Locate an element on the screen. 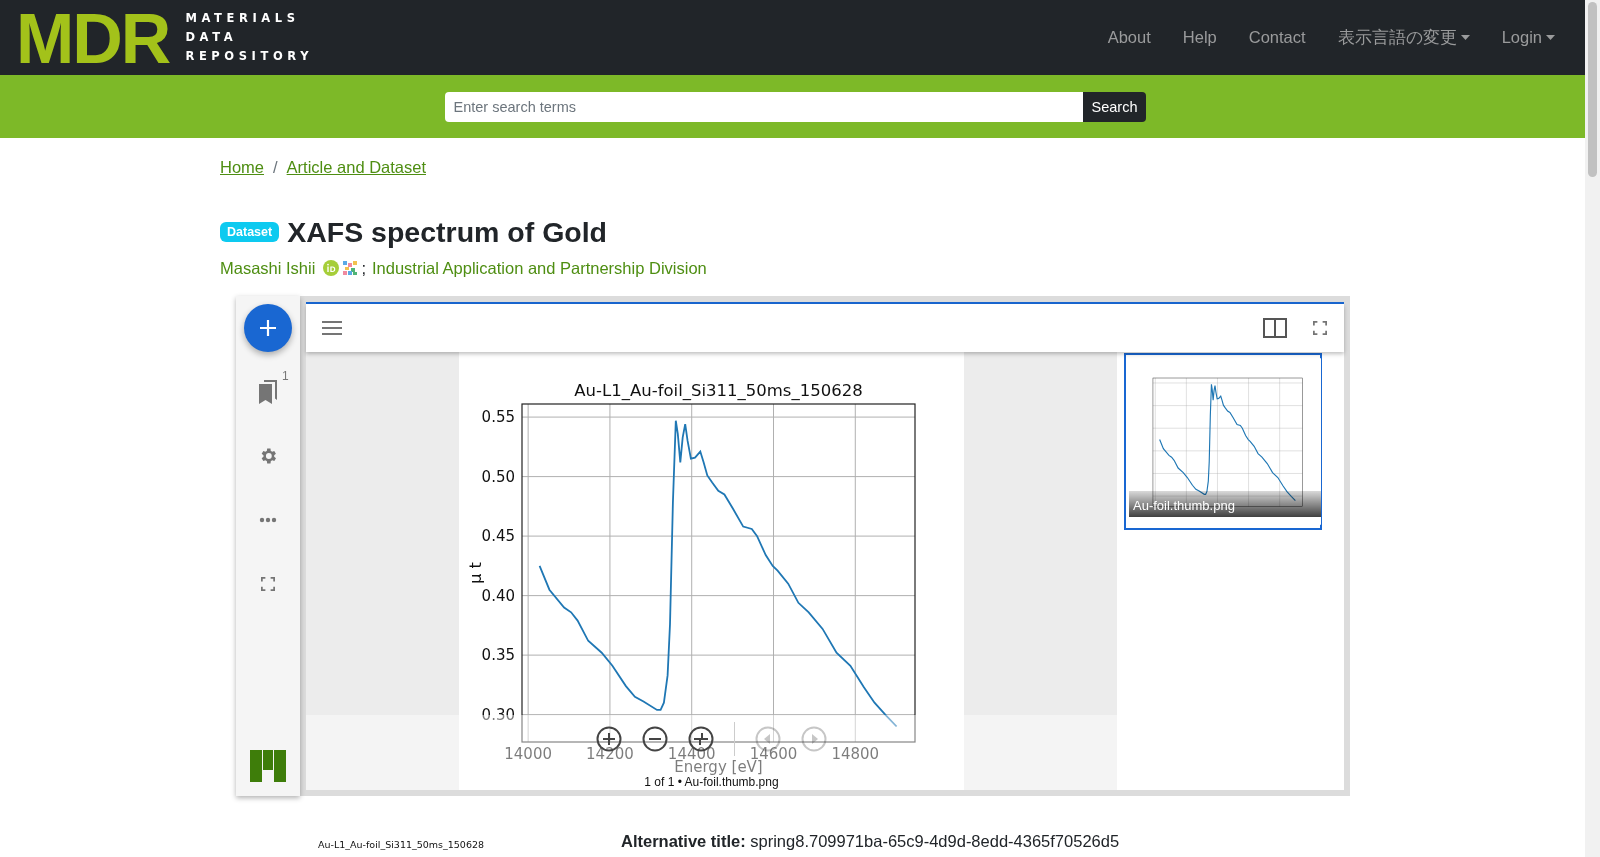 This screenshot has width=1600, height=857. search-button: Search is located at coordinates (1114, 106).